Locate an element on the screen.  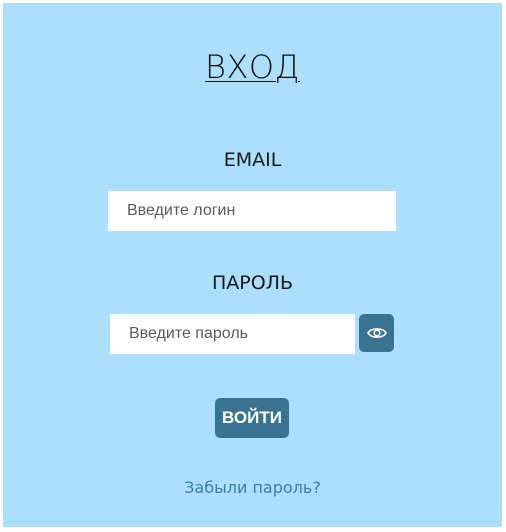
password-label: ПАРОЛЬ is located at coordinates (252, 283).